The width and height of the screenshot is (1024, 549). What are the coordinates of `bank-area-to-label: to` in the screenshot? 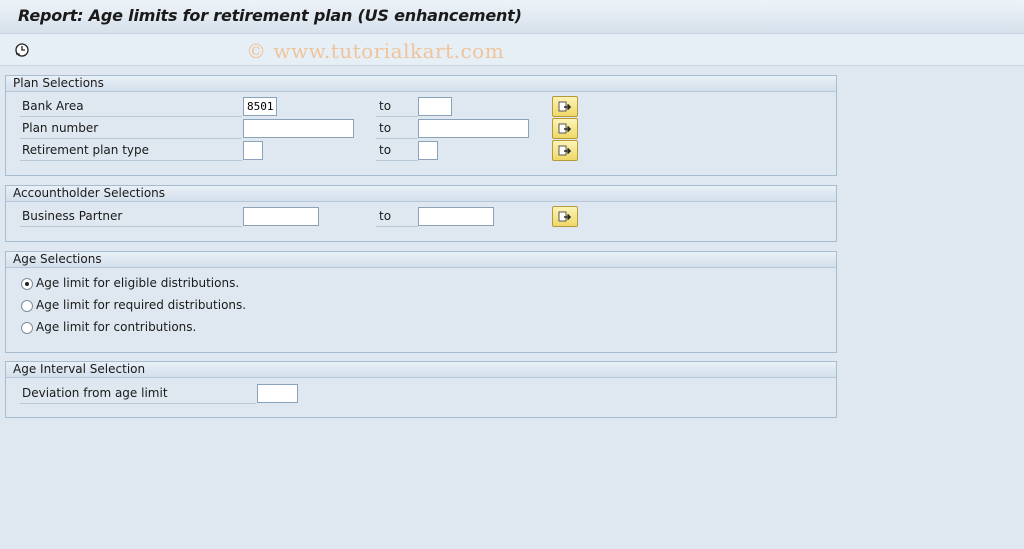 It's located at (385, 106).